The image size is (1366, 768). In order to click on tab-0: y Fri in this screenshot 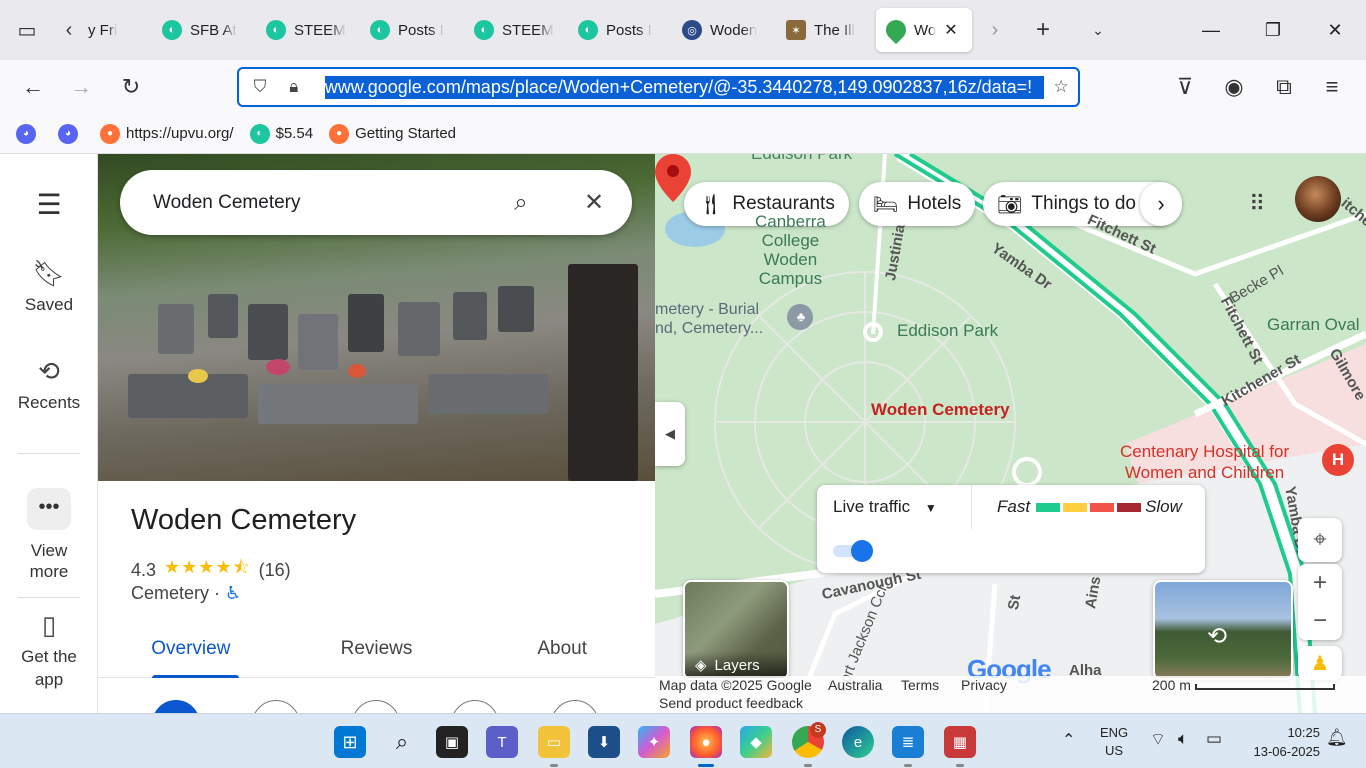, I will do `click(118, 30)`.